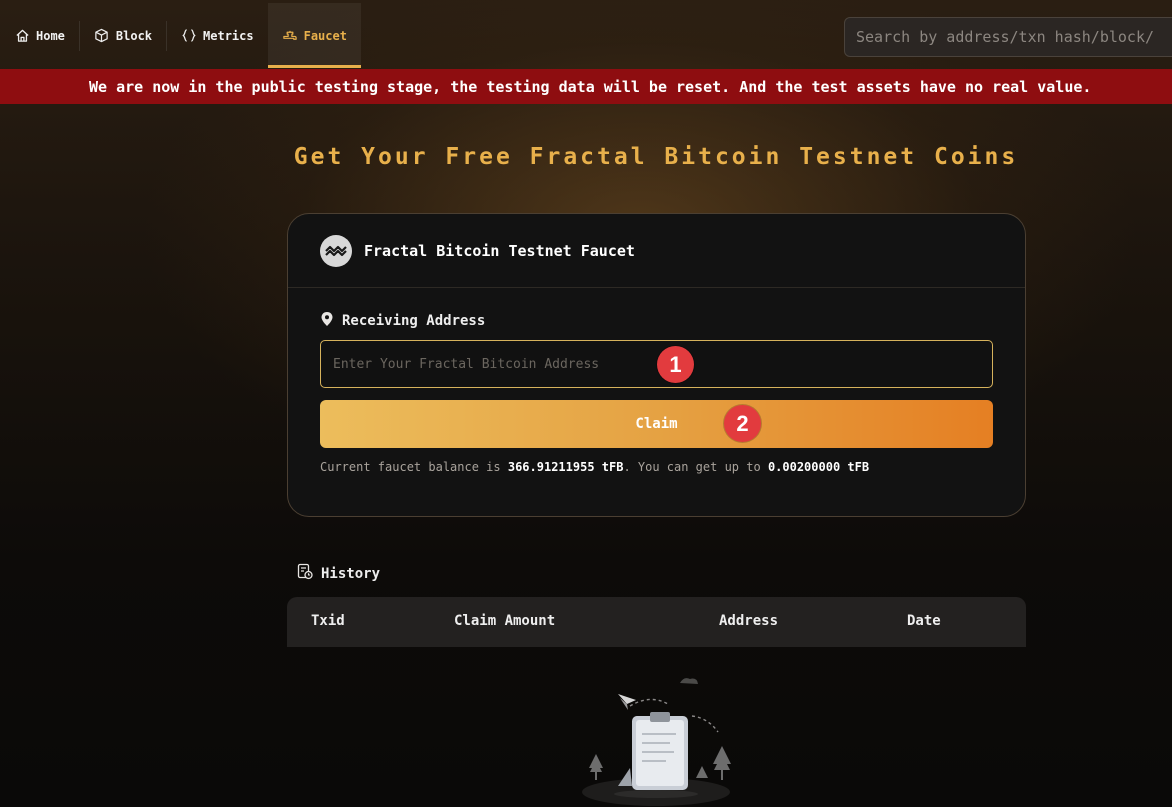 This screenshot has height=807, width=1172. I want to click on receiving-address-label: Receiving Address, so click(402, 321).